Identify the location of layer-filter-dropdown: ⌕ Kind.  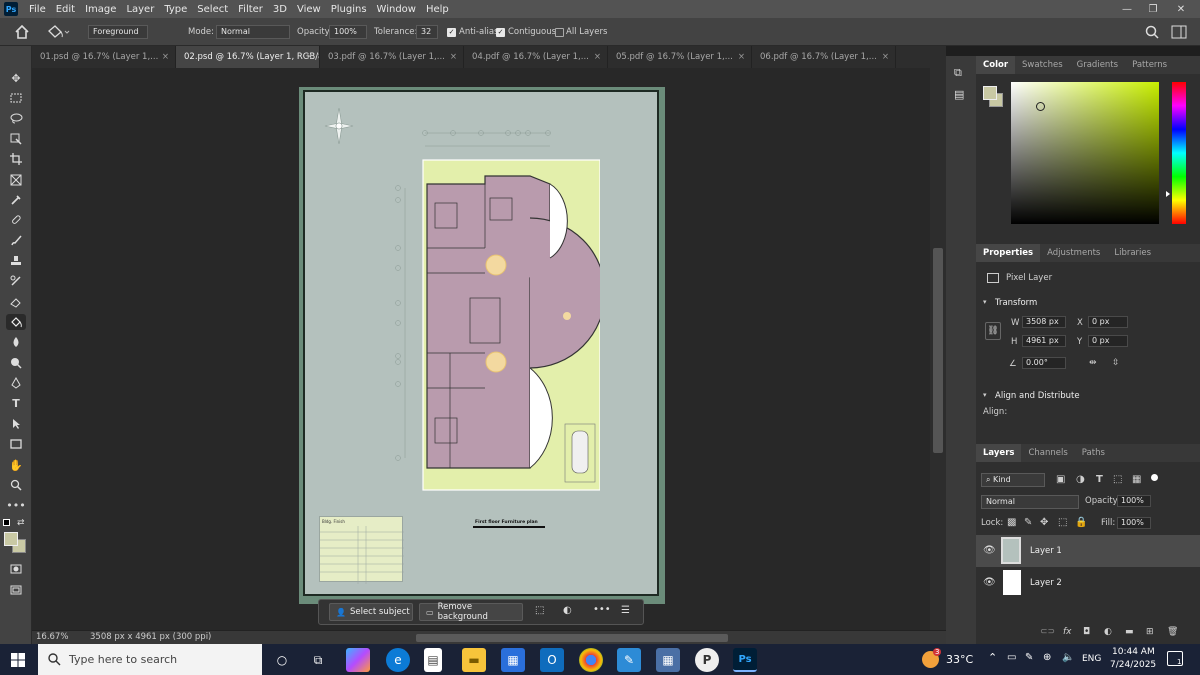
(1013, 480).